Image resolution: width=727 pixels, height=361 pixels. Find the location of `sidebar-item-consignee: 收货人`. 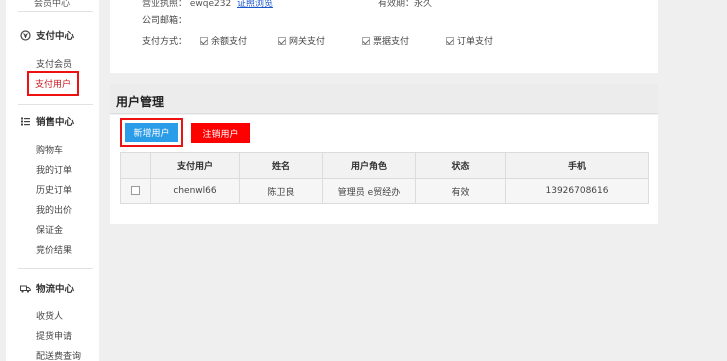

sidebar-item-consignee: 收货人 is located at coordinates (49, 315).